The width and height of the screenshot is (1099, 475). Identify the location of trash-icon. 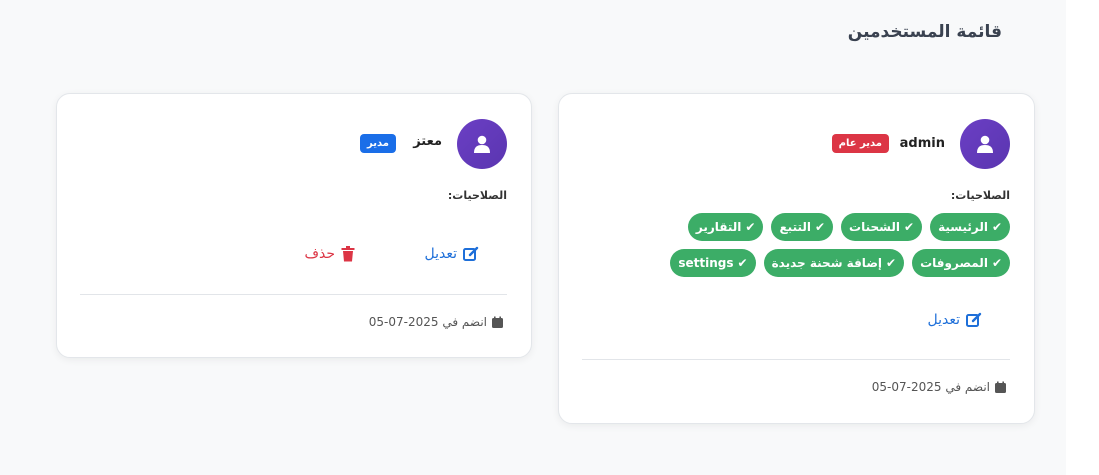
(348, 254).